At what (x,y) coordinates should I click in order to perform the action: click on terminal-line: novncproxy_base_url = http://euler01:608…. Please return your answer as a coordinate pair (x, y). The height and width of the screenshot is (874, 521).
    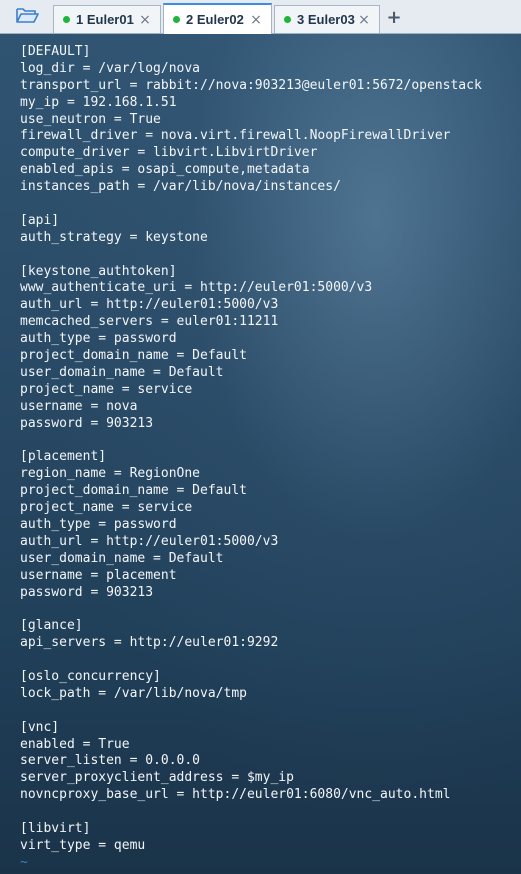
    Looking at the image, I should click on (235, 795).